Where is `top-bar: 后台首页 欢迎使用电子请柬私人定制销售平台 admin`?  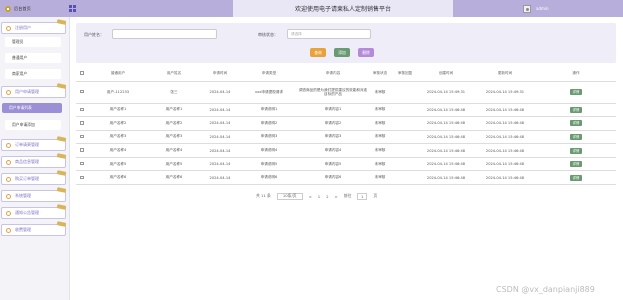 top-bar: 后台首页 欢迎使用电子请柬私人定制销售平台 admin is located at coordinates (311, 8).